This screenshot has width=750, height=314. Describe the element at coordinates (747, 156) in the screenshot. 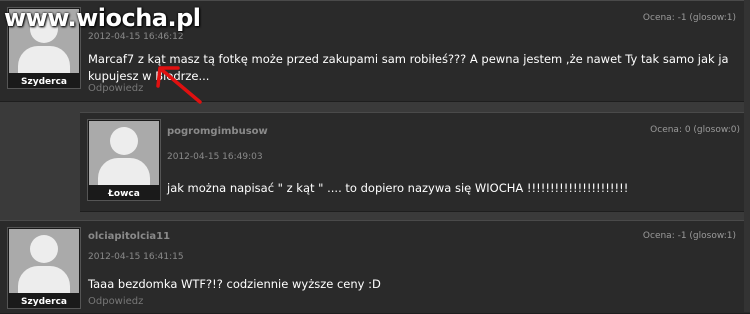

I see `scrollbar` at that location.